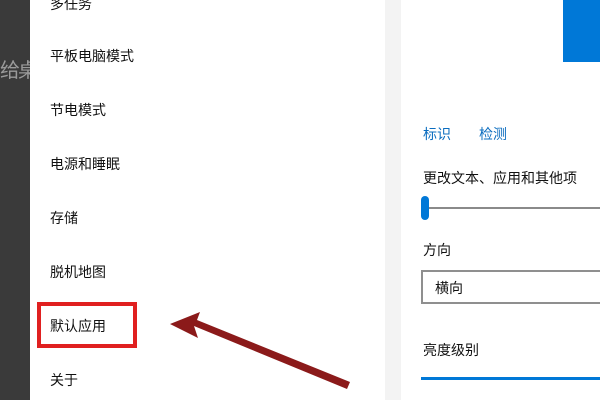 Image resolution: width=600 pixels, height=400 pixels. I want to click on annotation-arrow-icon, so click(260, 350).